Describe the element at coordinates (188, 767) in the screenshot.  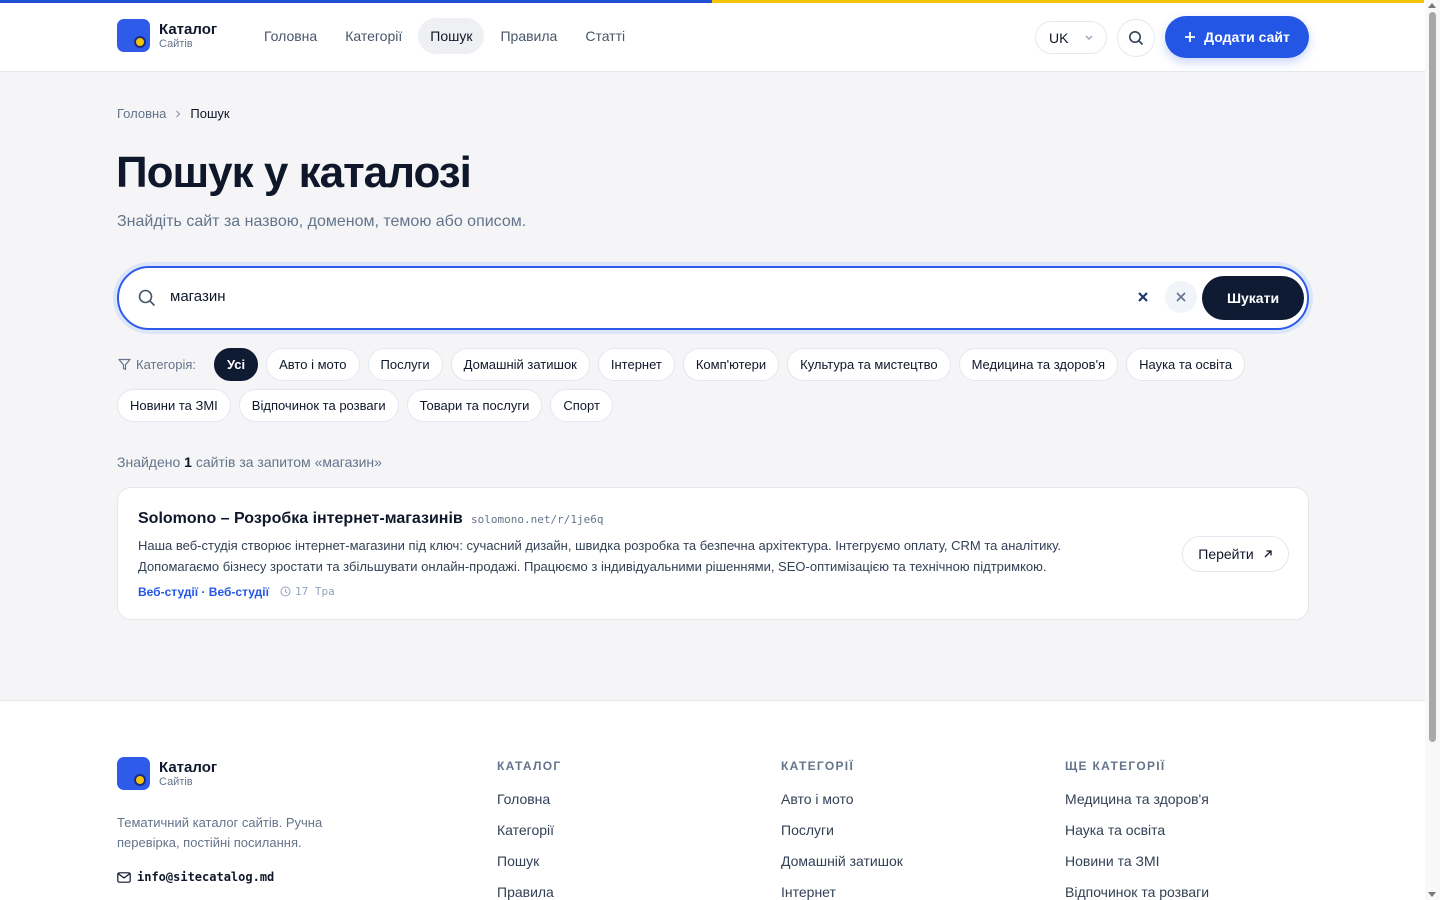
I see `footer-logo-title: Каталог` at that location.